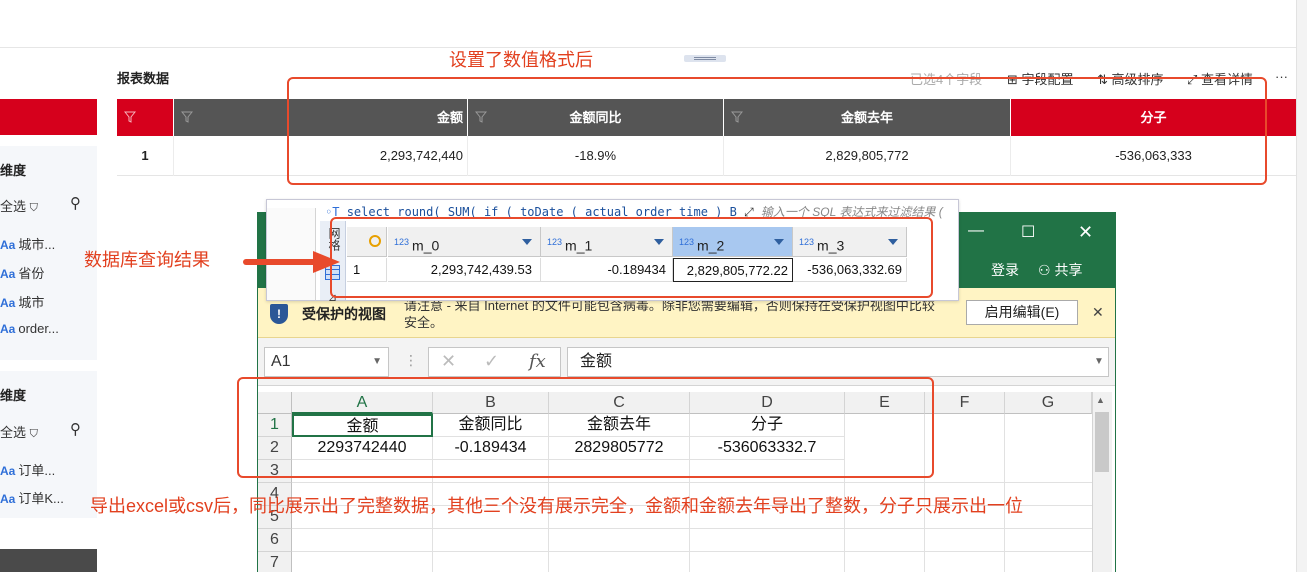  What do you see at coordinates (1044, 270) in the screenshot?
I see `user-add-icon: ⚇` at bounding box center [1044, 270].